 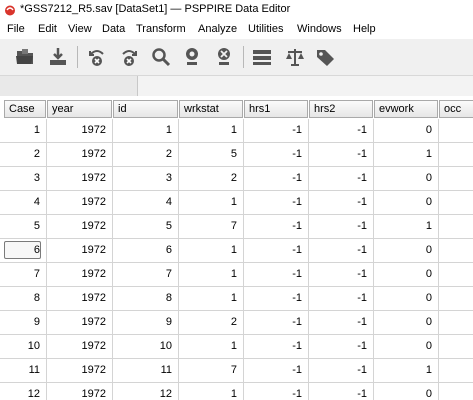 I want to click on menu-utilities: Utilities, so click(x=265, y=29).